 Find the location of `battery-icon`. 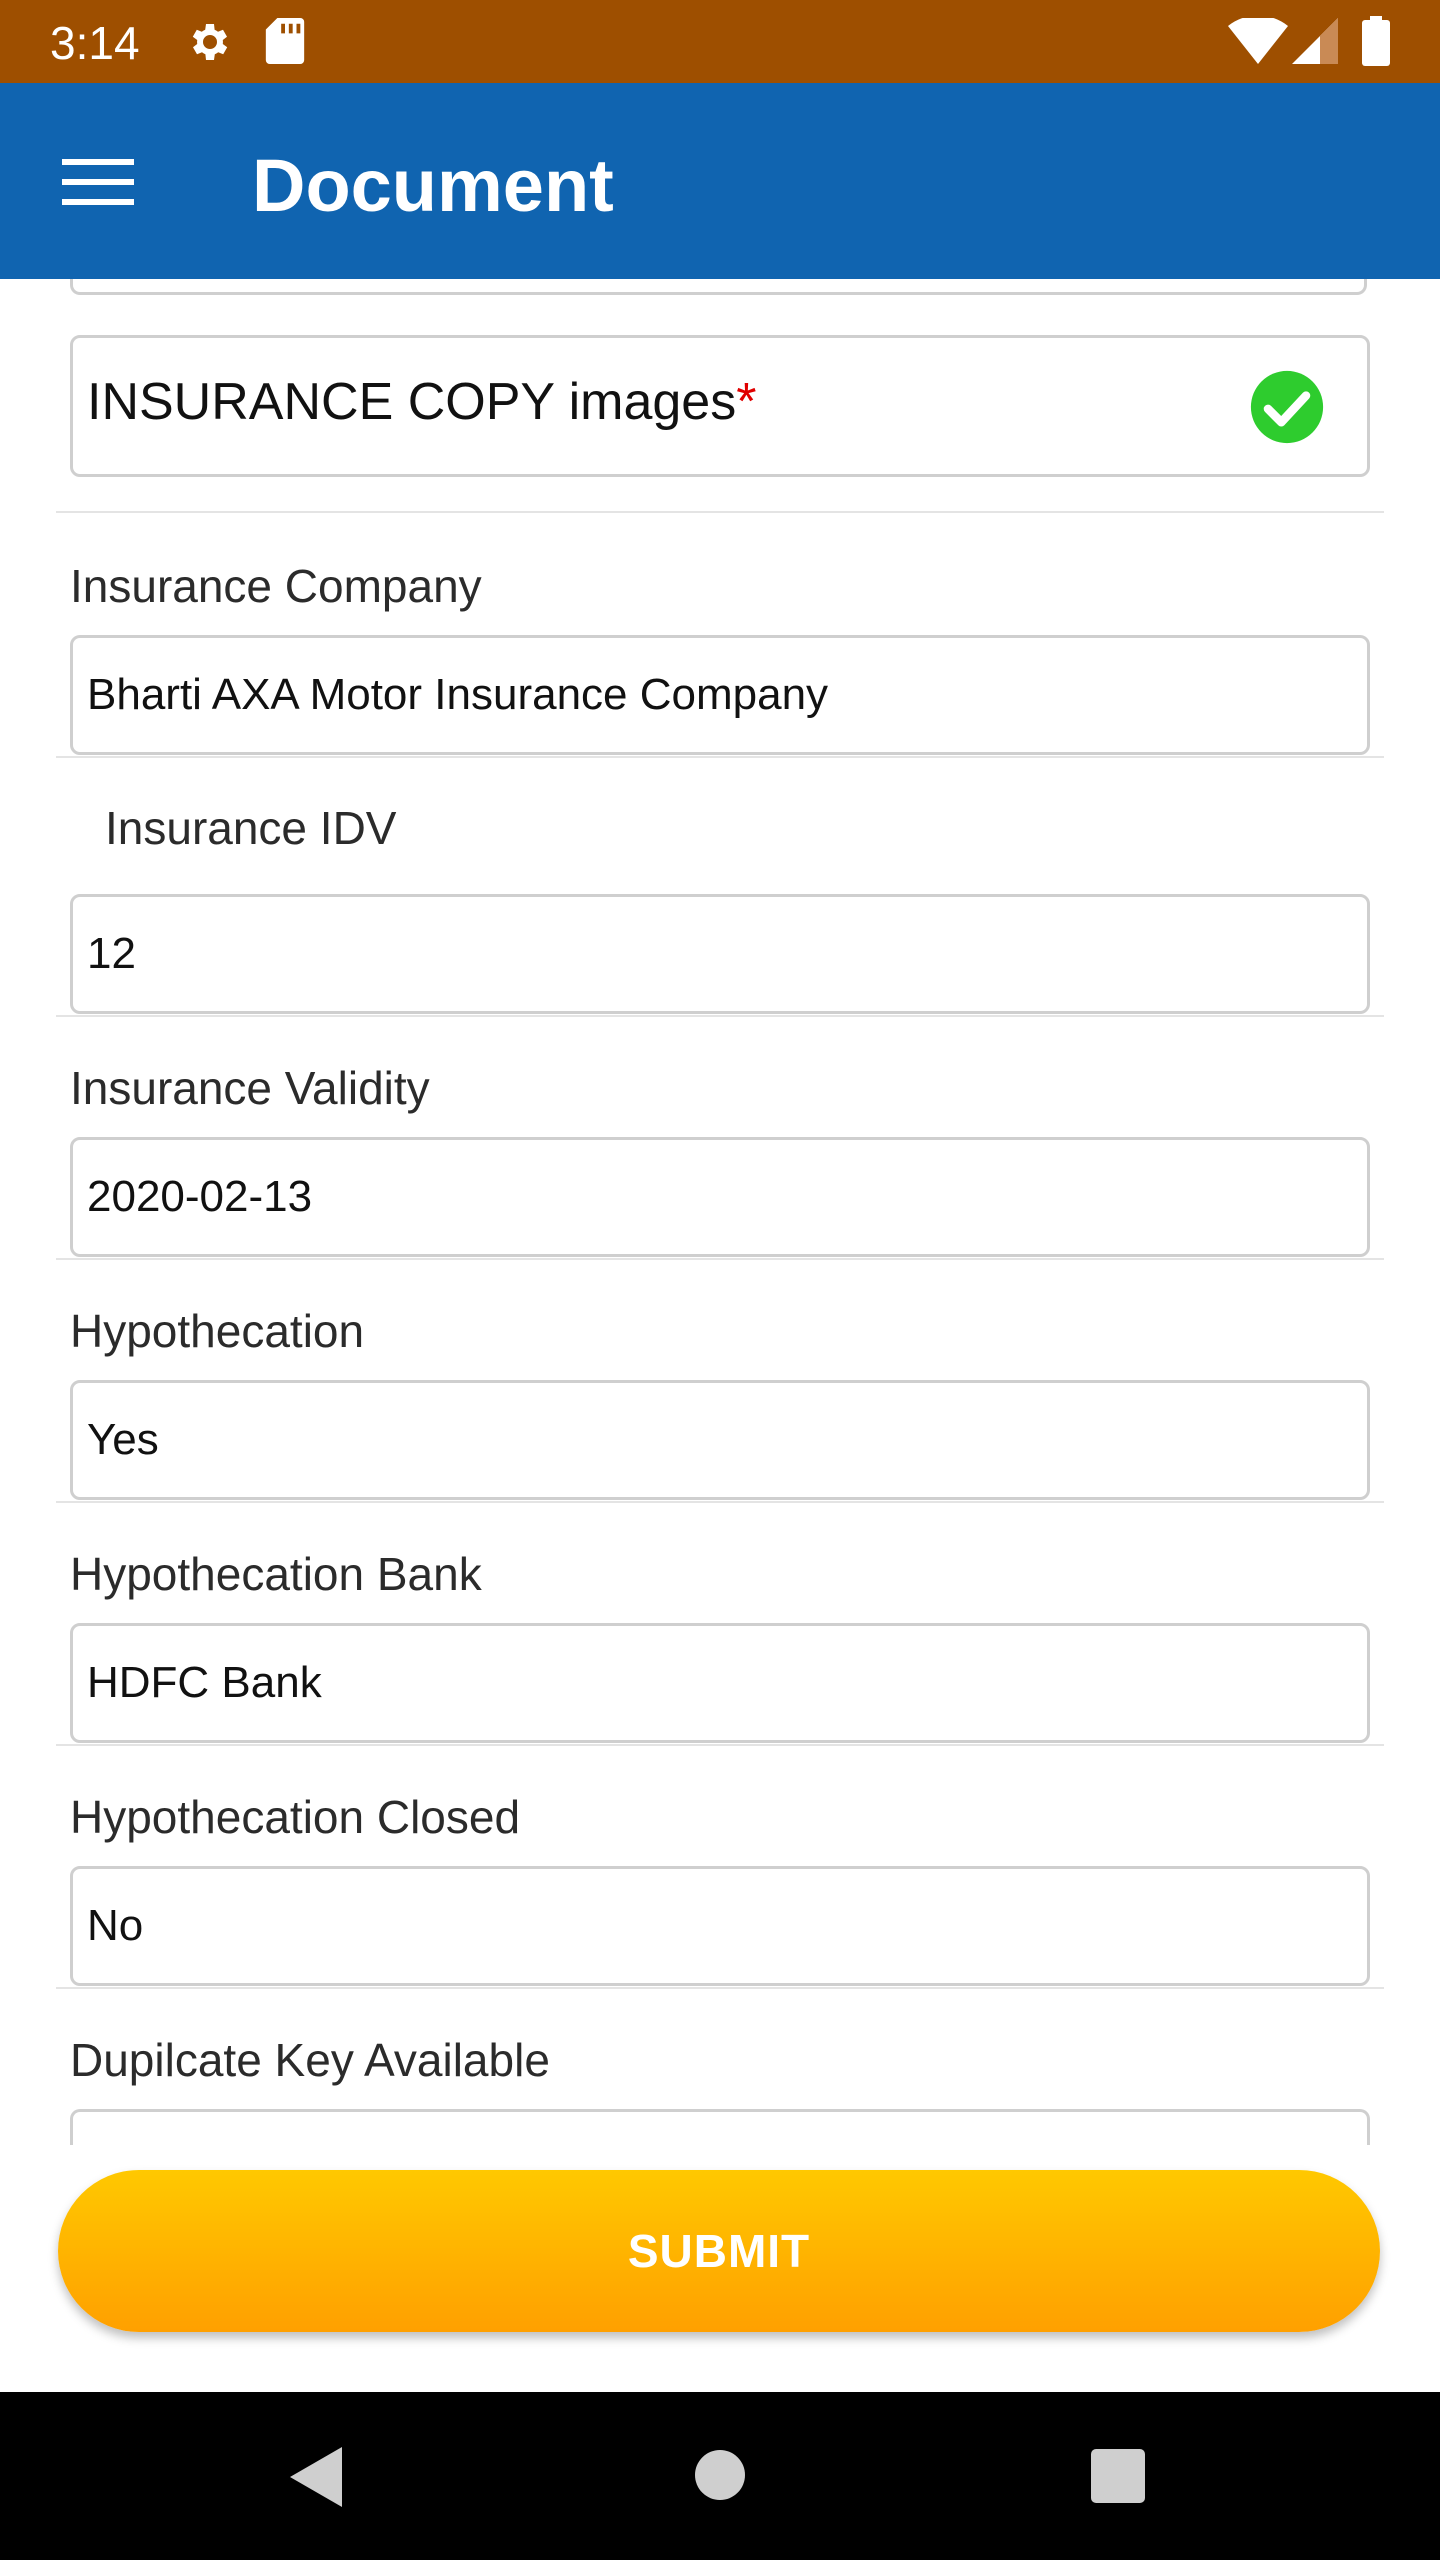

battery-icon is located at coordinates (1376, 41).